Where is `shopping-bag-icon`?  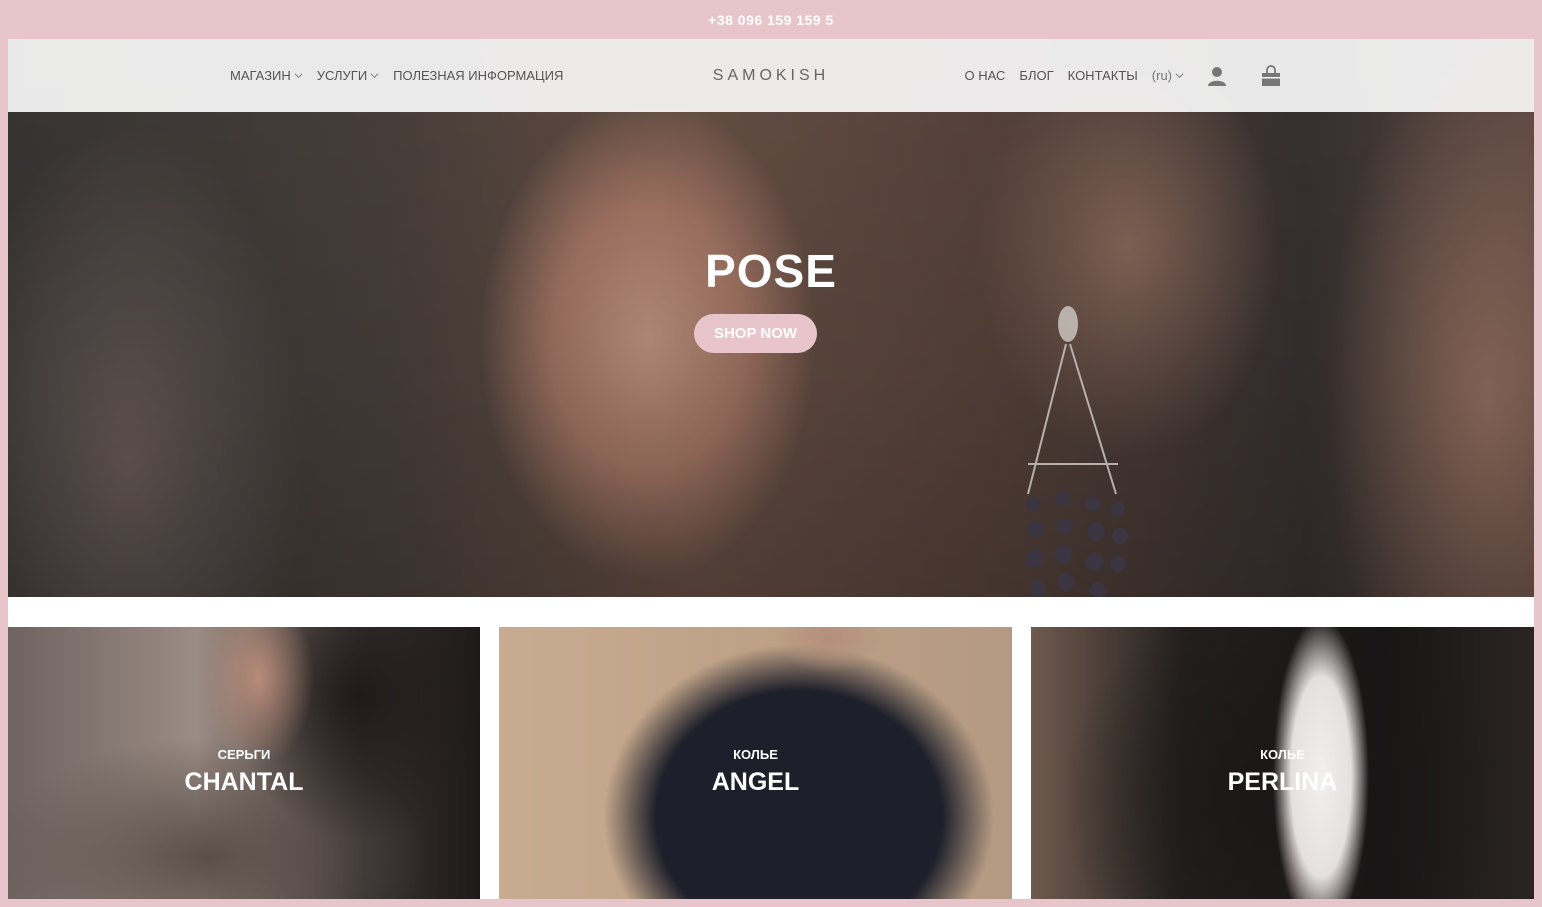
shopping-bag-icon is located at coordinates (1271, 75).